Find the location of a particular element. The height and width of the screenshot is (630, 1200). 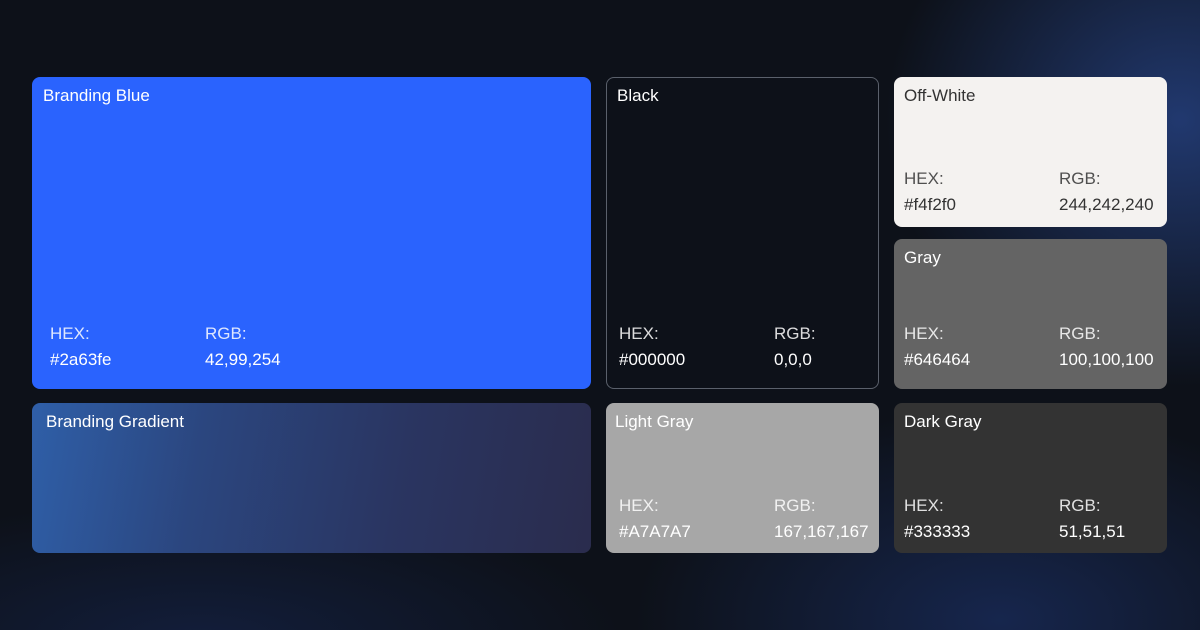

hex-value: #2a63fe is located at coordinates (81, 359).